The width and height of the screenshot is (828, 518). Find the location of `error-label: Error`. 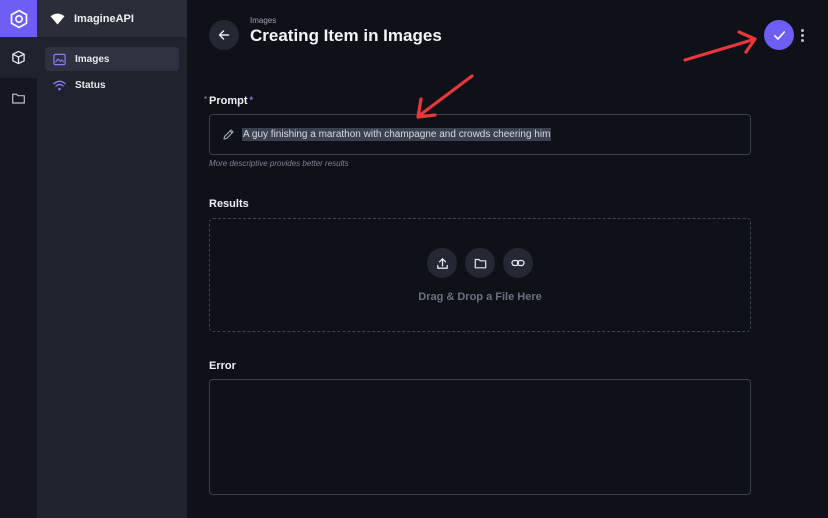

error-label: Error is located at coordinates (222, 366).